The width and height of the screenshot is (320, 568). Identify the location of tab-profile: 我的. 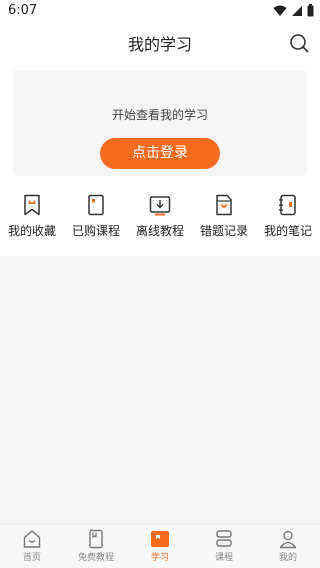
(288, 548).